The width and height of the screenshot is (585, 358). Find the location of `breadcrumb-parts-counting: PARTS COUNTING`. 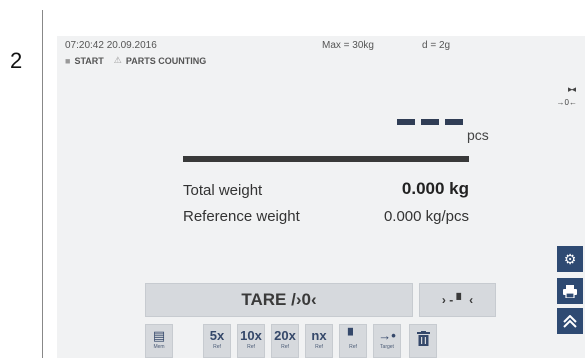

breadcrumb-parts-counting: PARTS COUNTING is located at coordinates (166, 60).